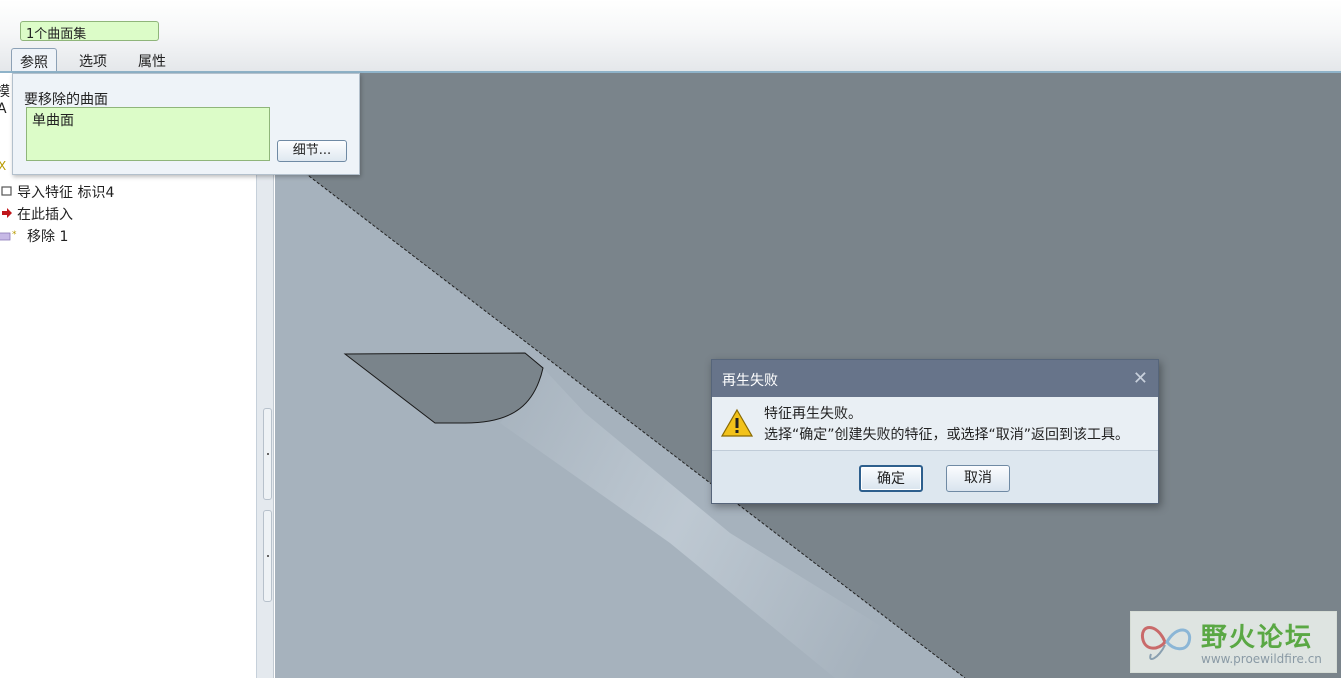 This screenshot has height=678, width=1341. I want to click on tree-item-import-feature: 导入特征 标识4, so click(57, 192).